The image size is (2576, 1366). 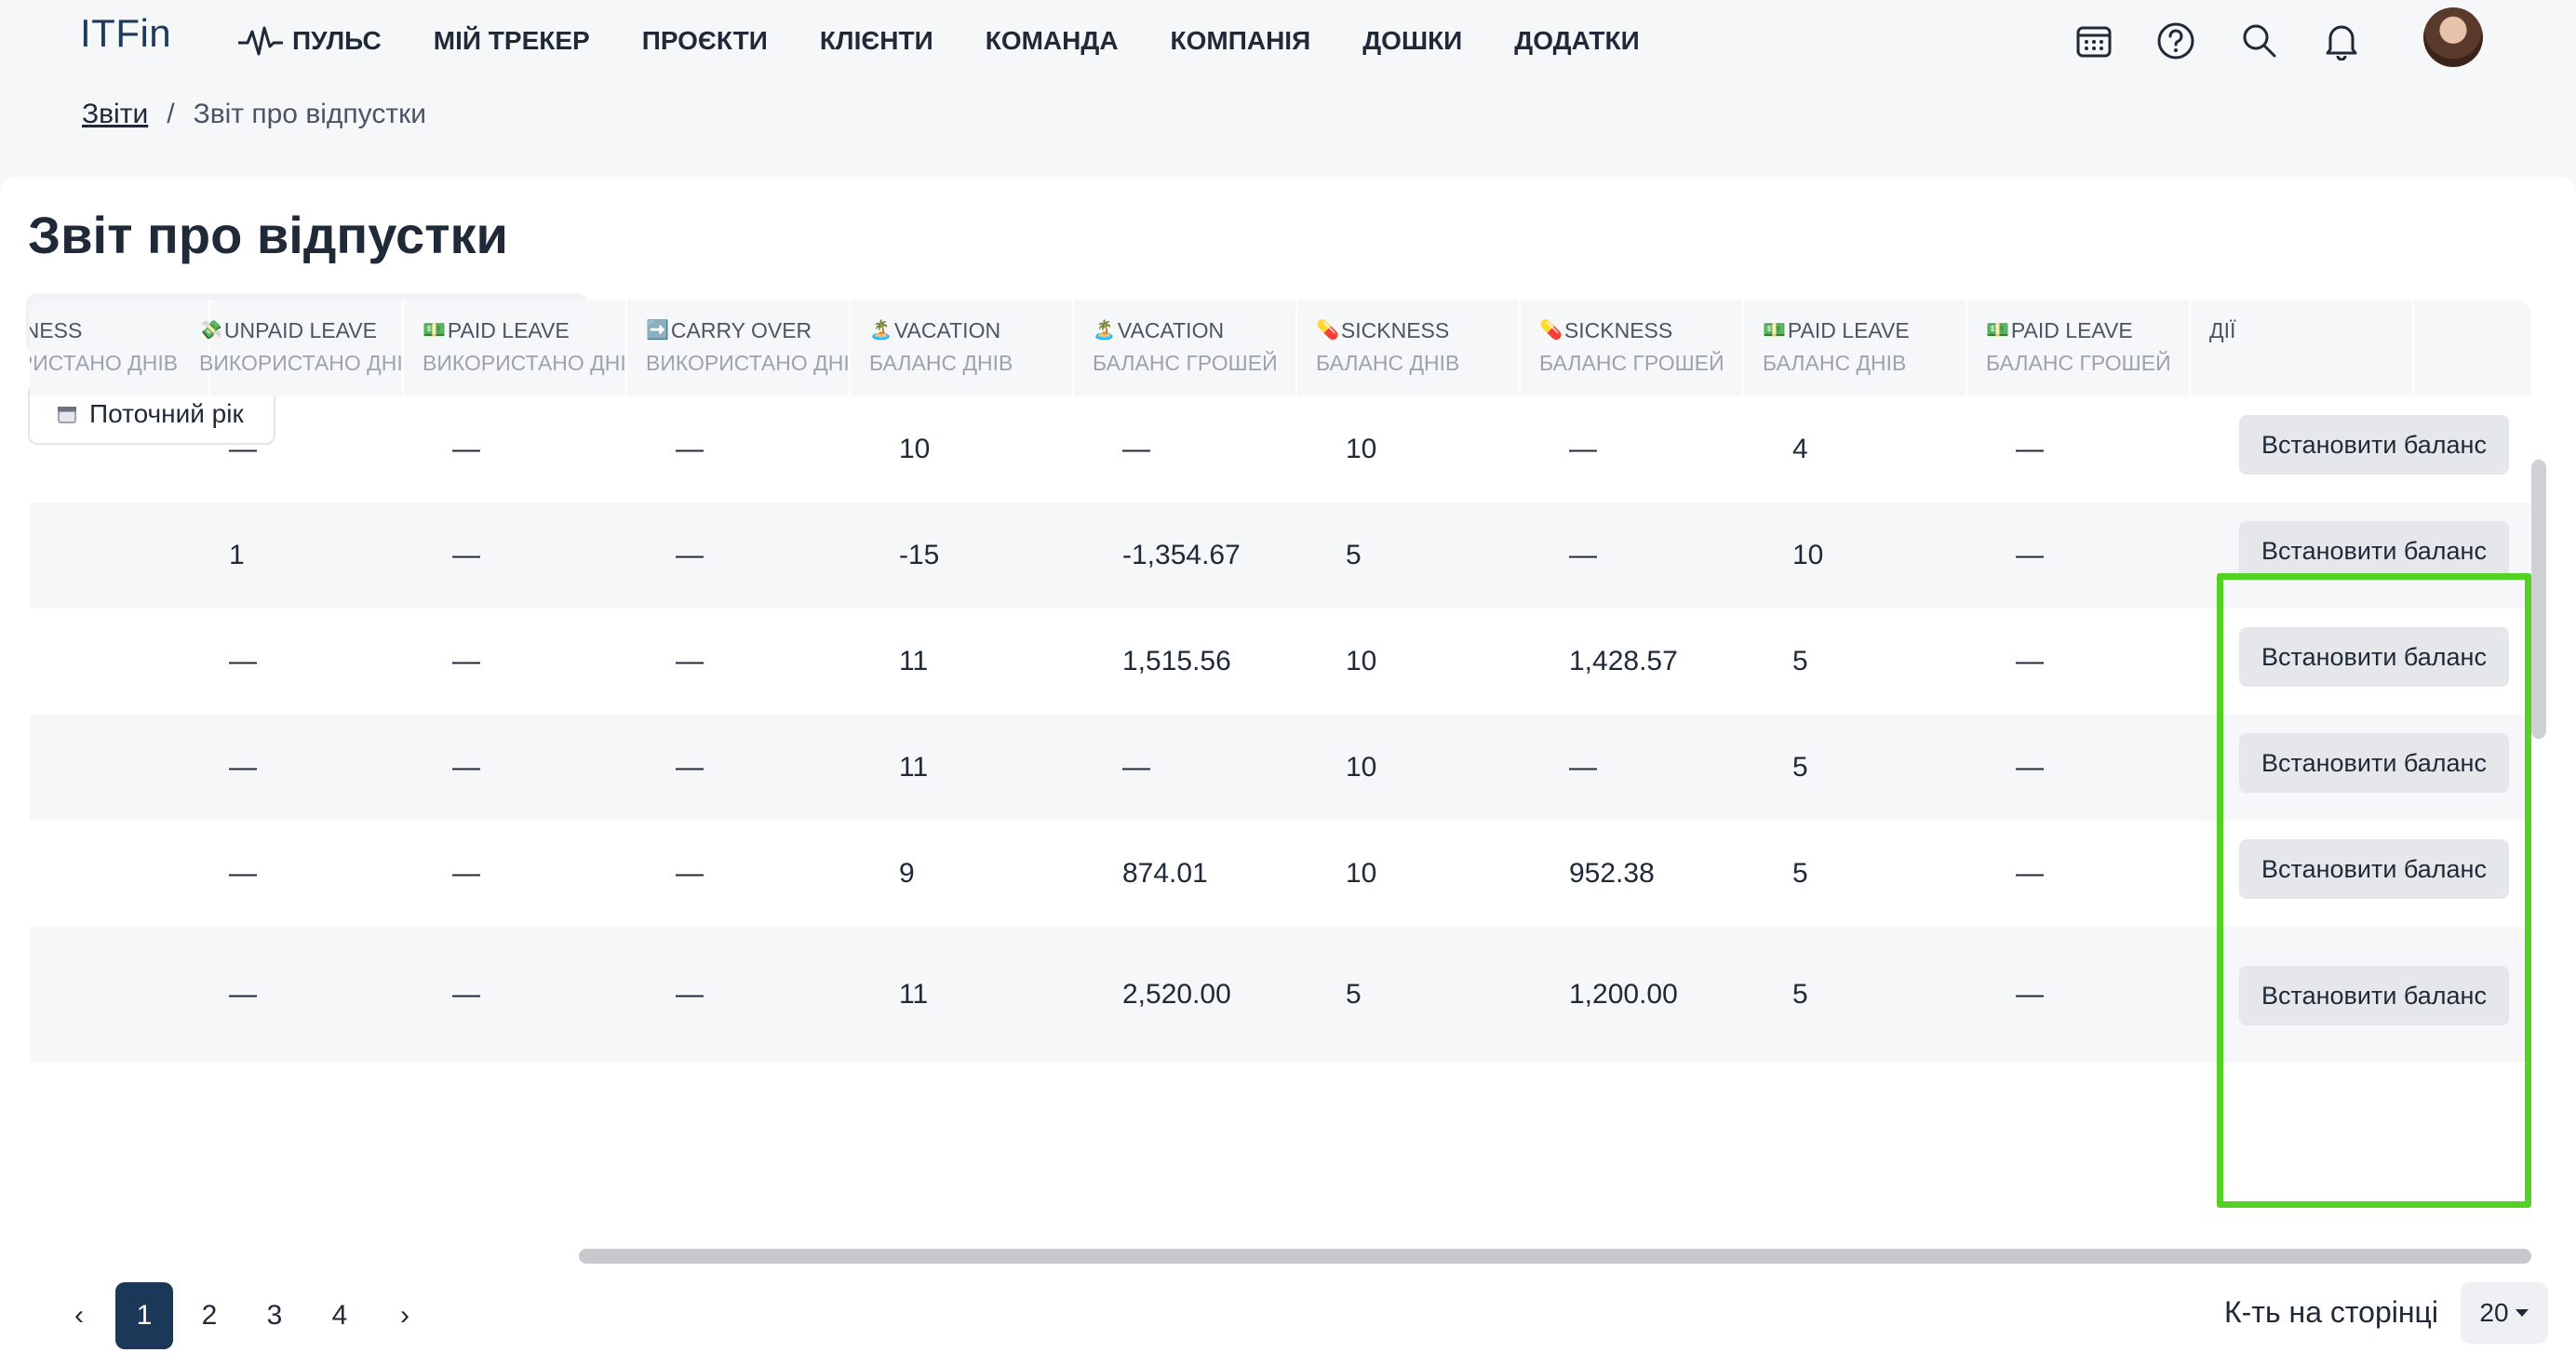 I want to click on column-header: 💵 PAID LEAVE БАЛАНС ДНІВ, so click(x=1855, y=348).